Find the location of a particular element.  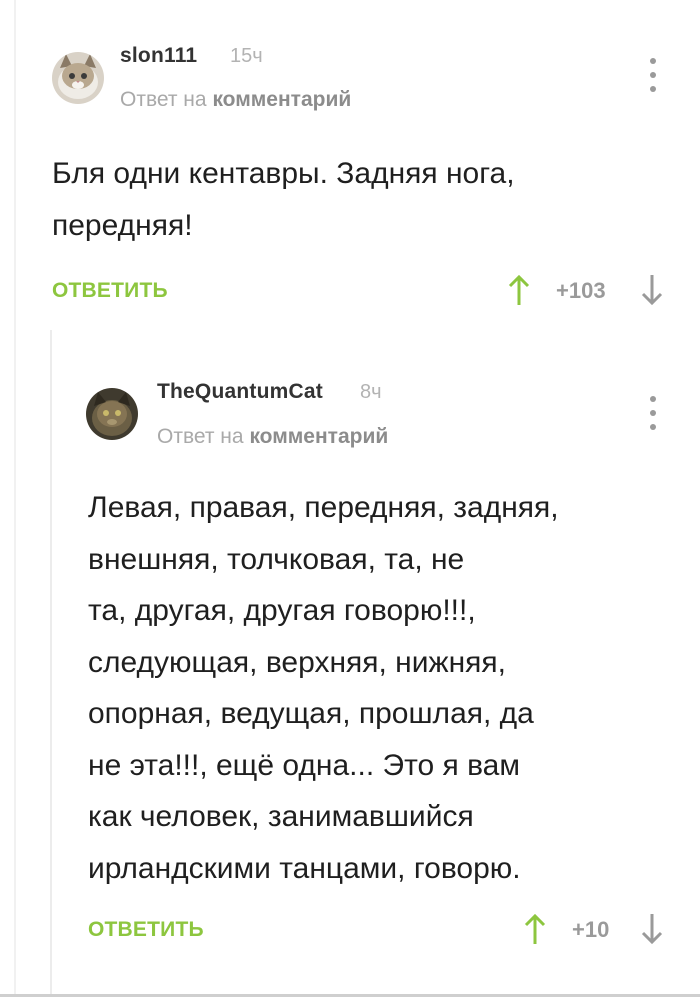

comment-text-line: ирландскими танцами, говорю. is located at coordinates (304, 868).